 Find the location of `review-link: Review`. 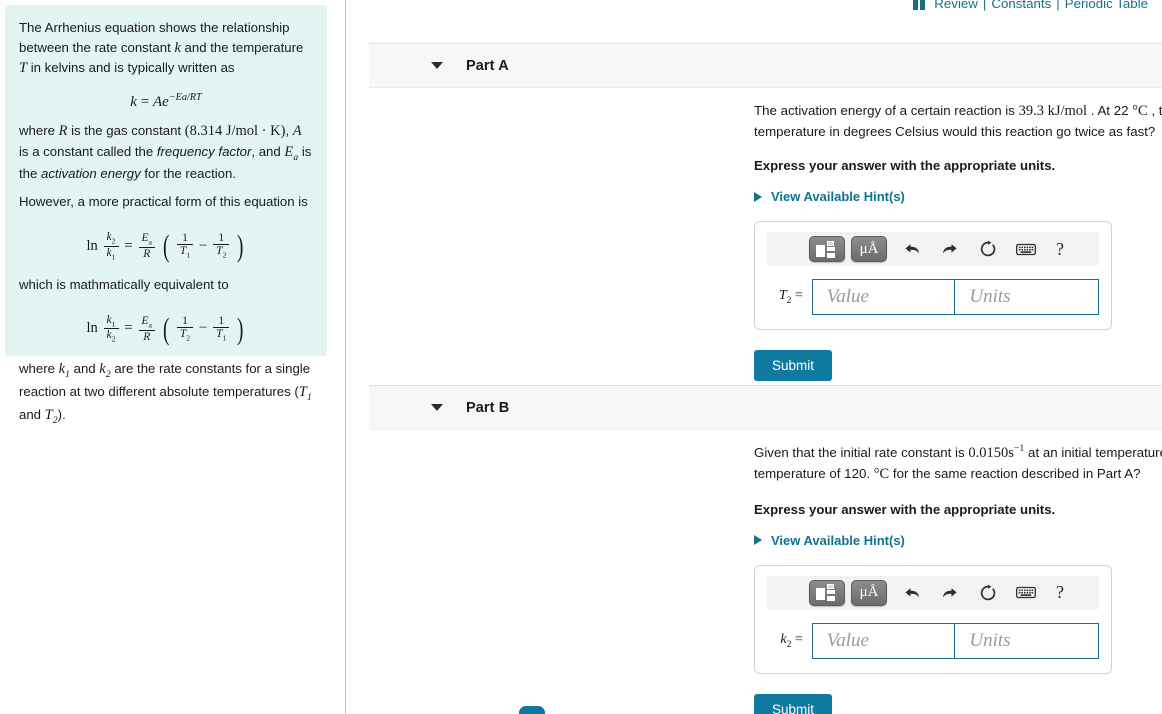

review-link: Review is located at coordinates (956, 5).